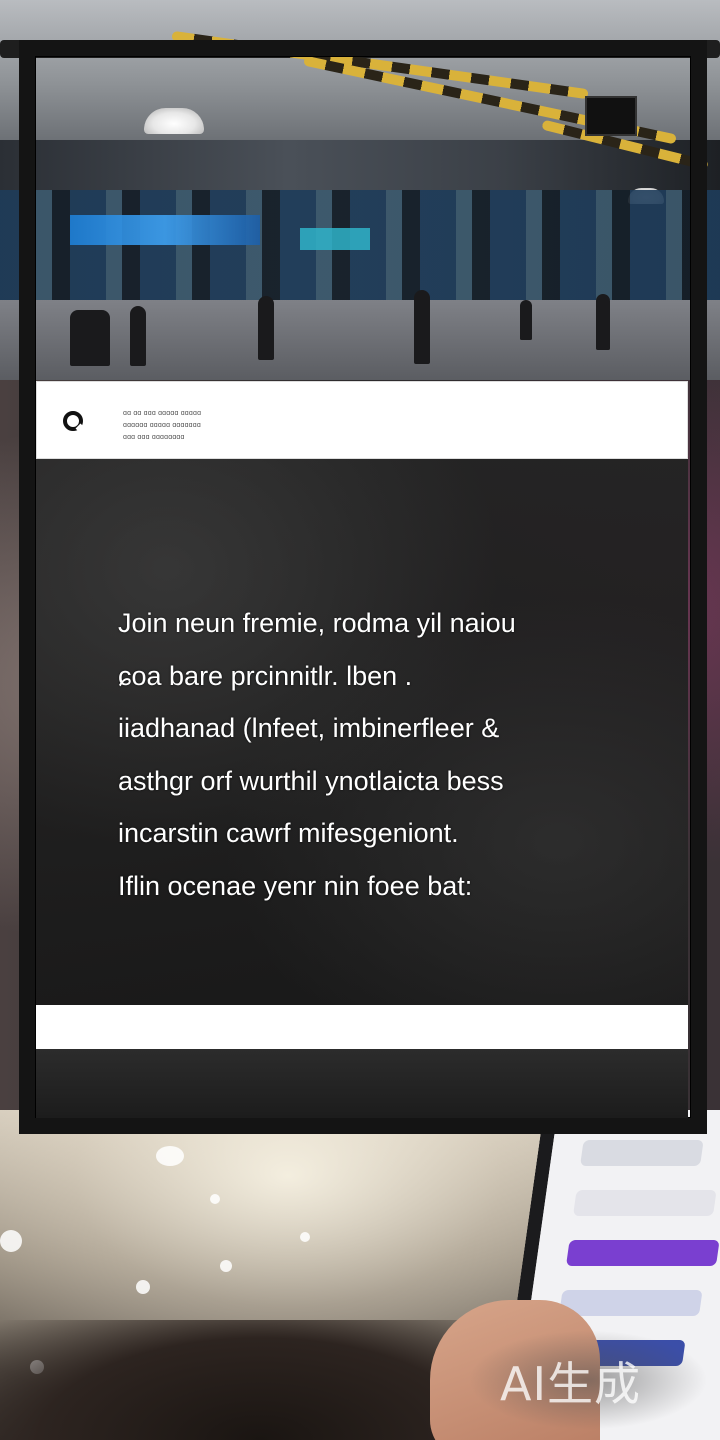 The image size is (720, 1440). I want to click on body-line: iiadhanad (lnfeet, imbinerfleer &, so click(309, 728).